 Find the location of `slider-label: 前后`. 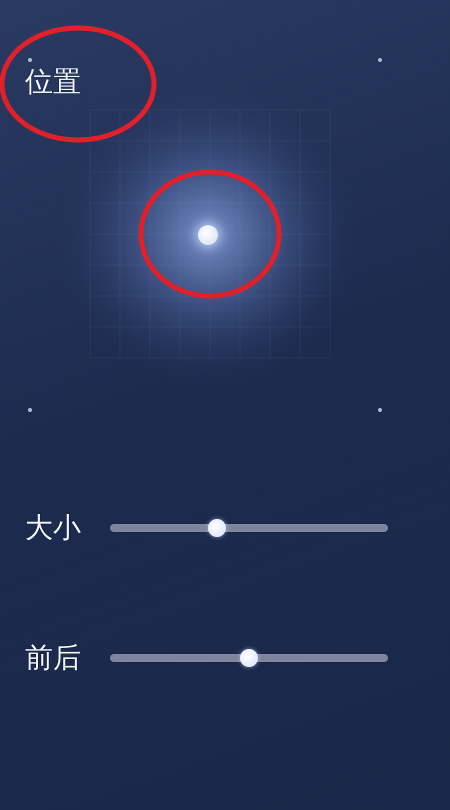

slider-label: 前后 is located at coordinates (53, 658).